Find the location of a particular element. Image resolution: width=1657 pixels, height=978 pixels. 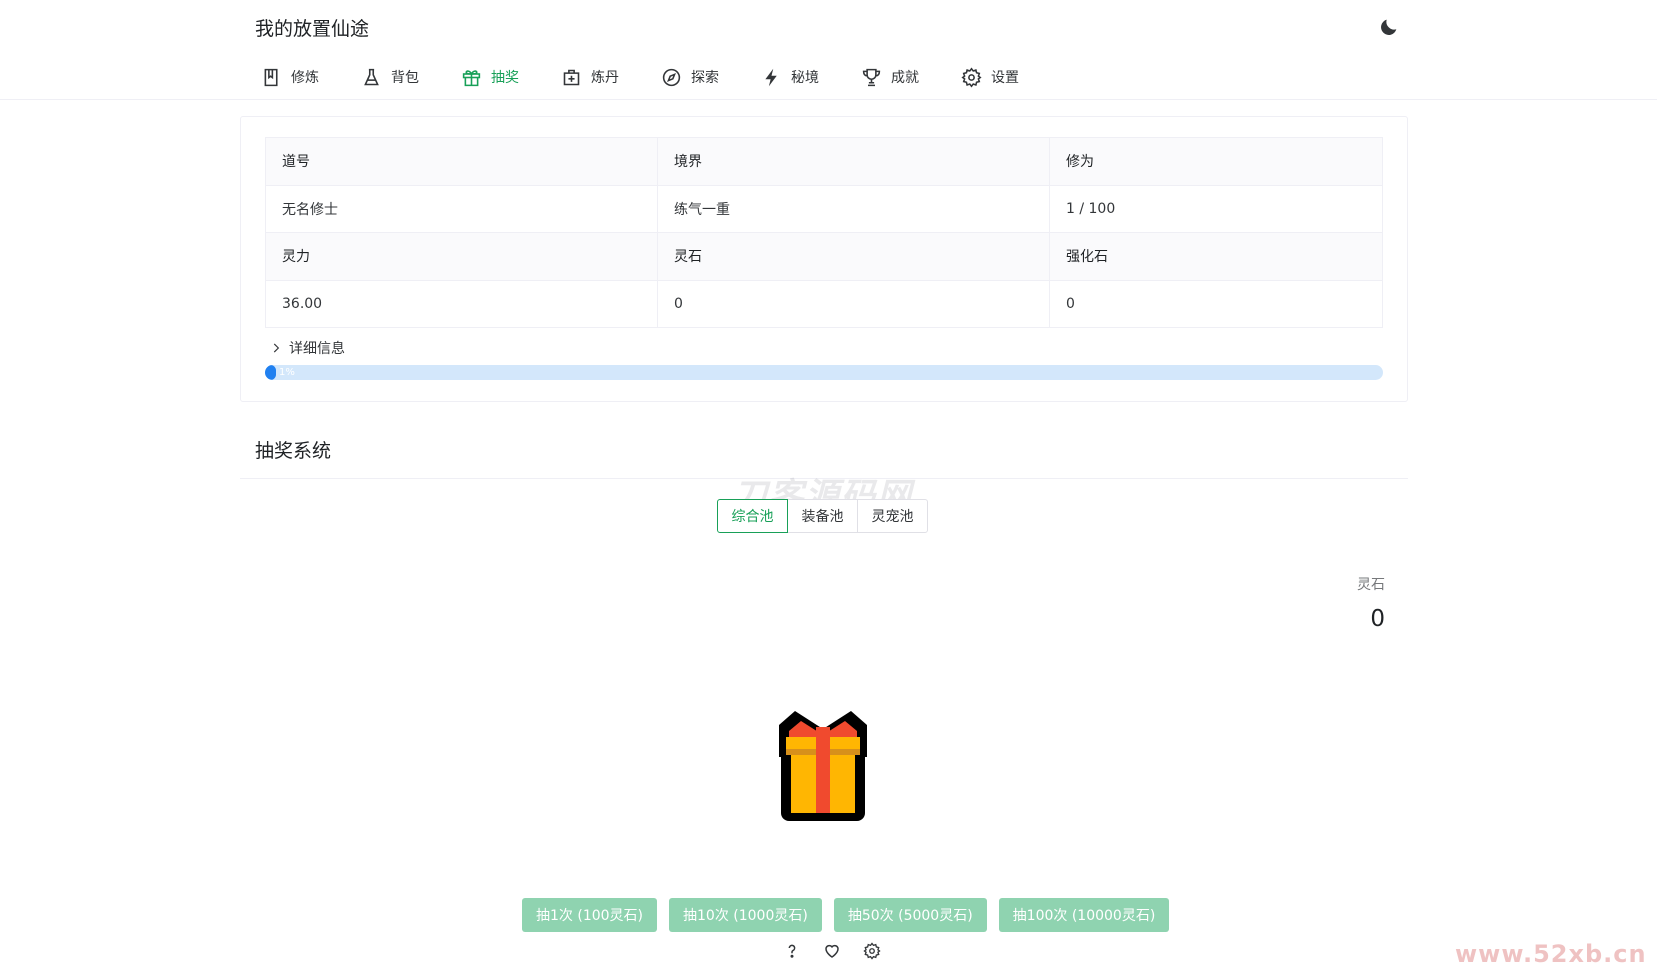

medkit-icon is located at coordinates (571, 77).